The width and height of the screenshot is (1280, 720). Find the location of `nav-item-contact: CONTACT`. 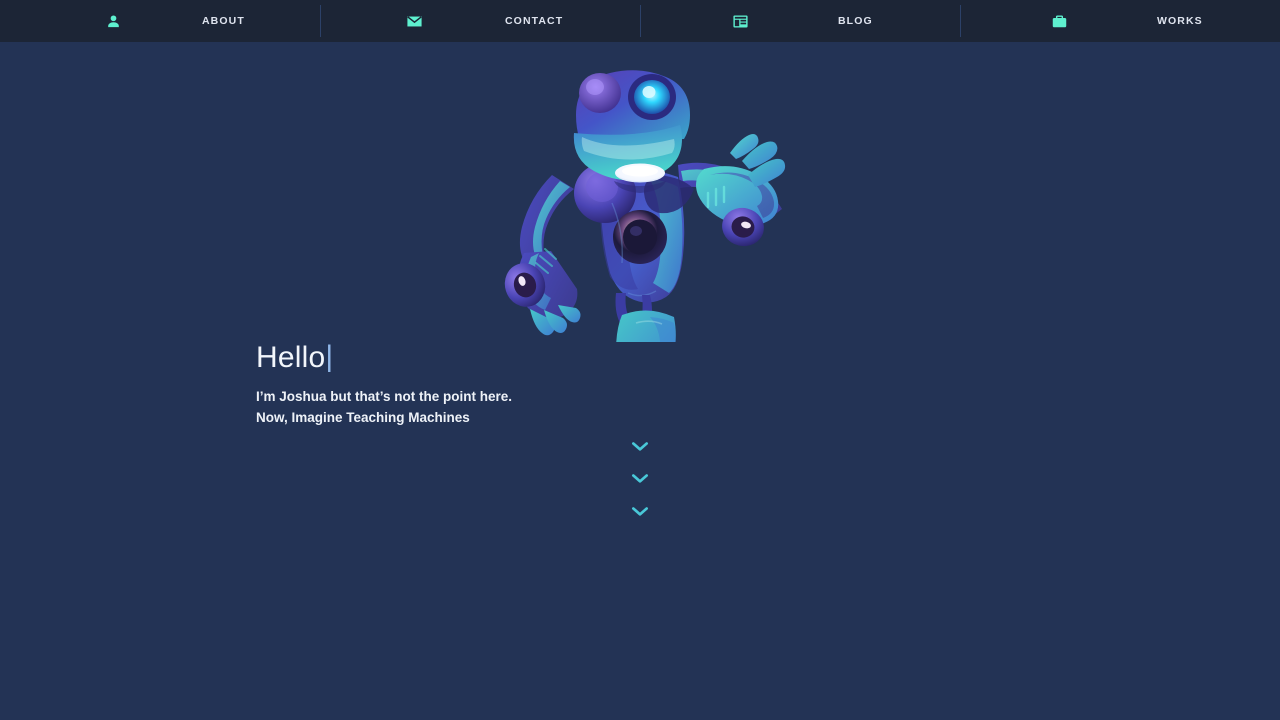

nav-item-contact: CONTACT is located at coordinates (480, 21).